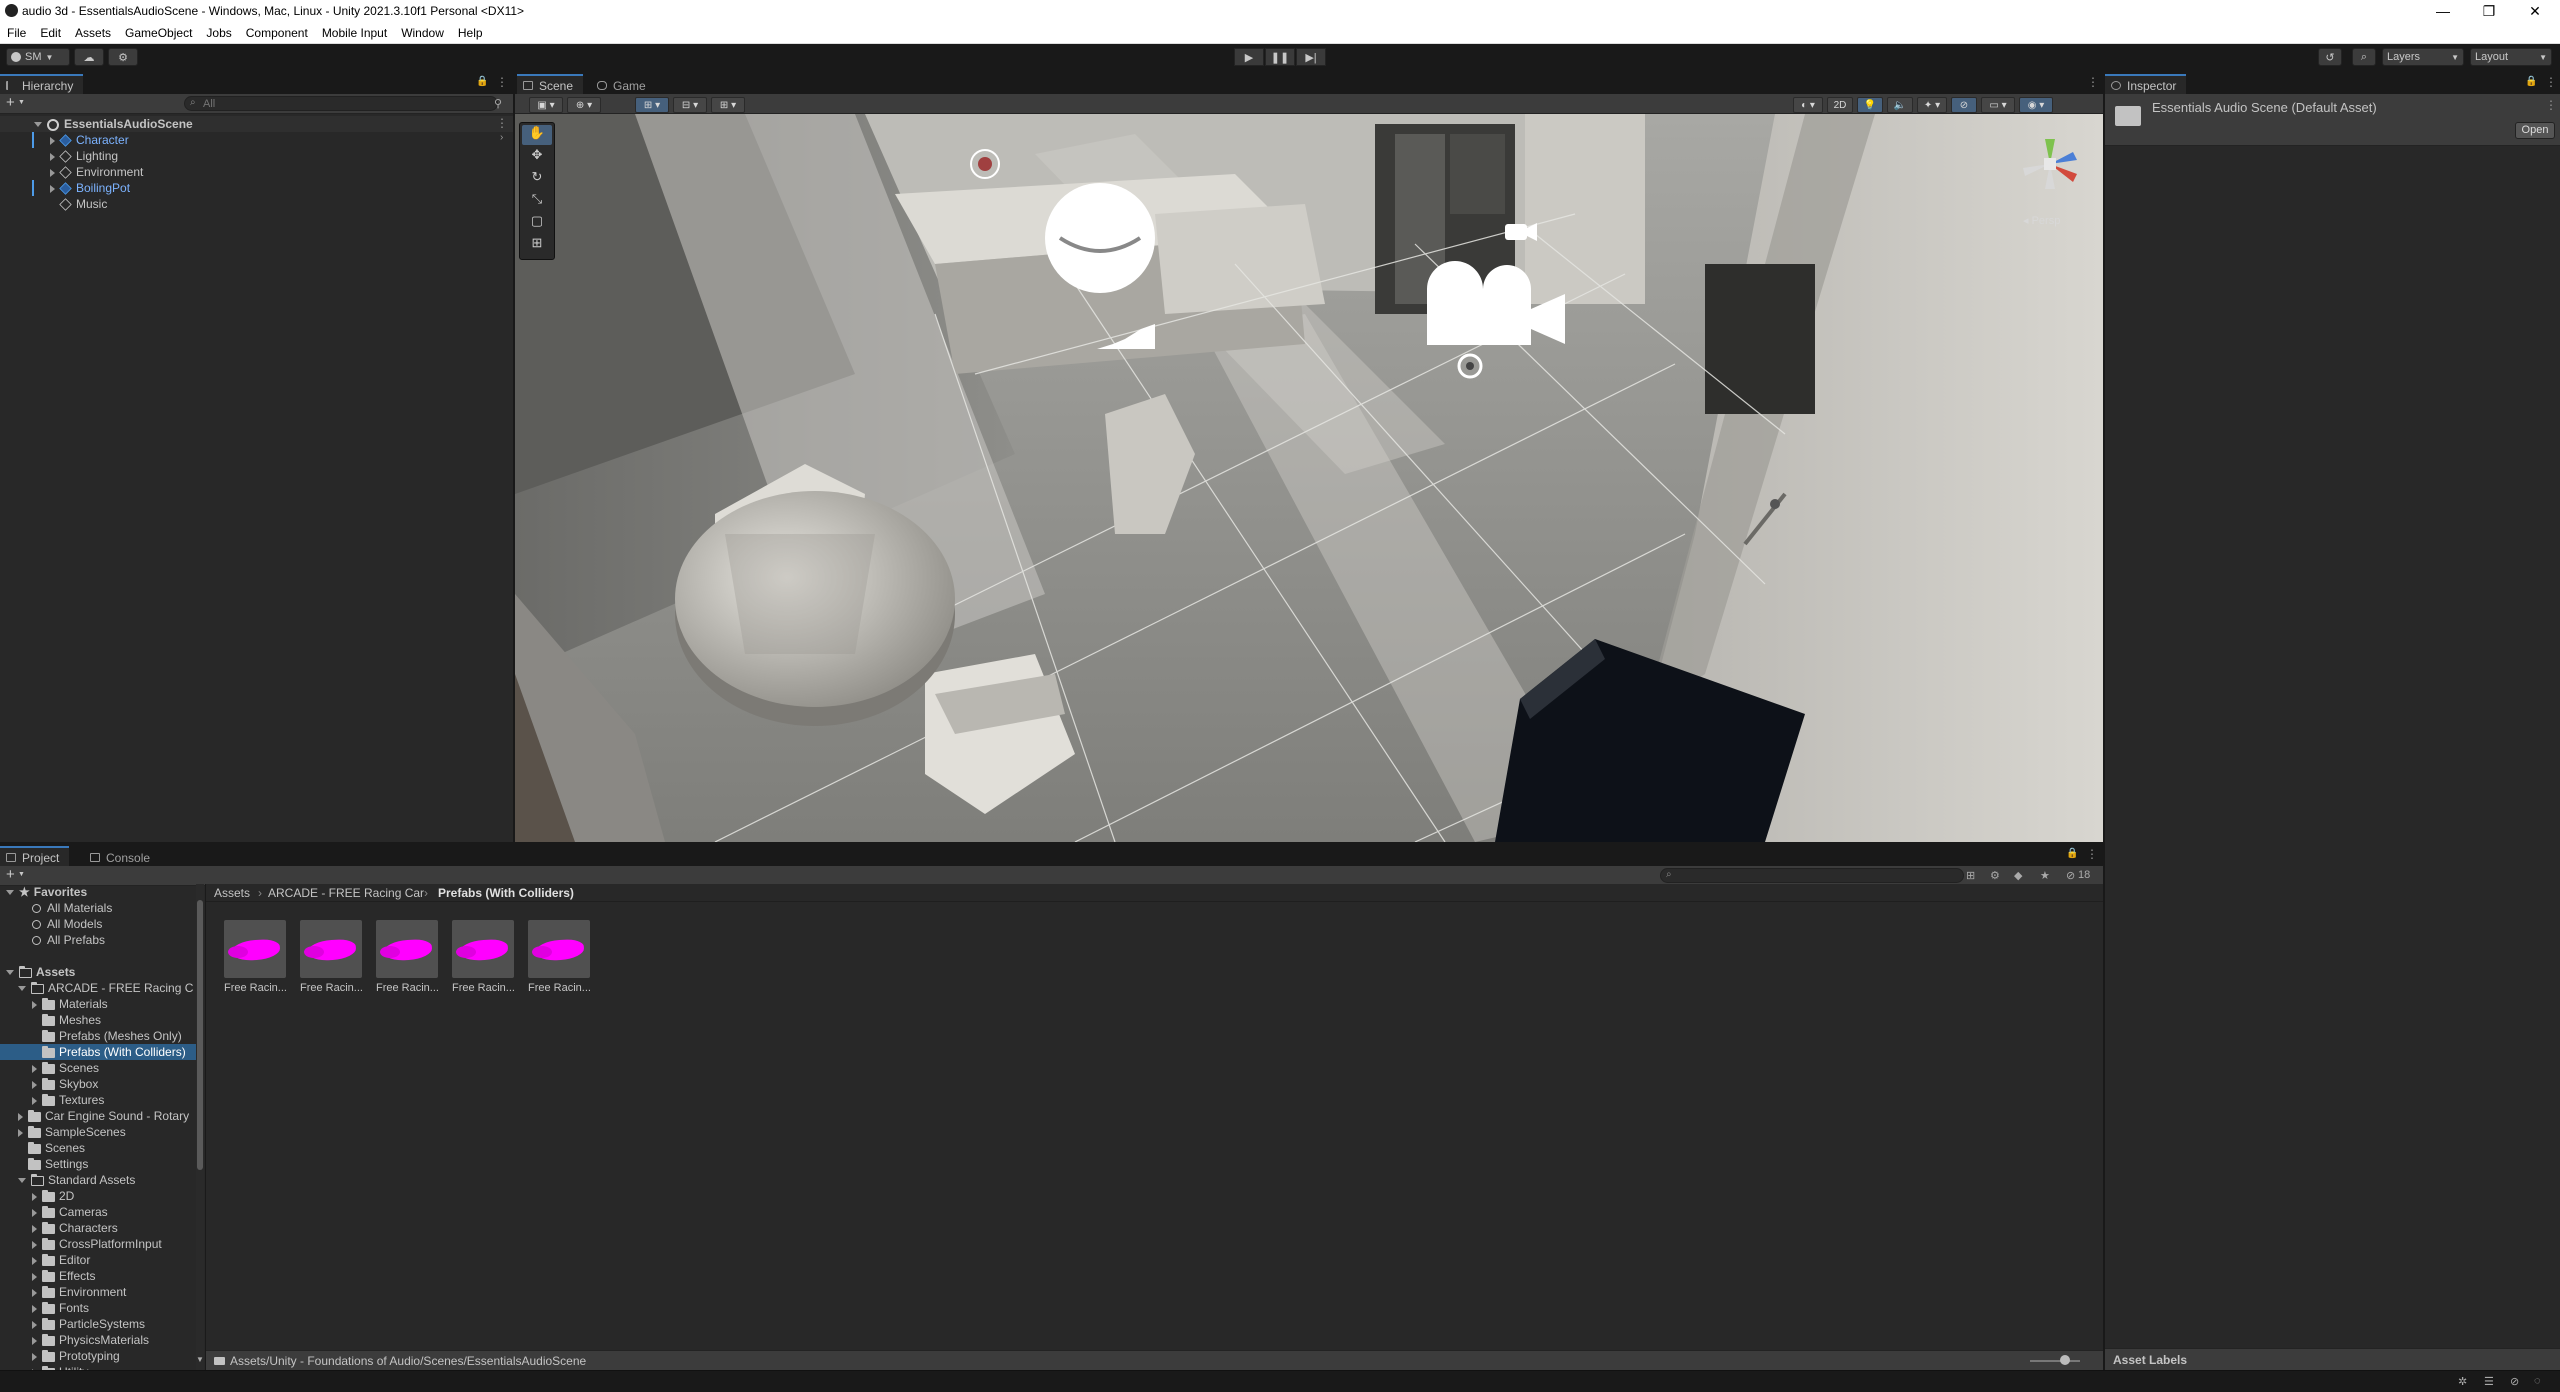 The image size is (2560, 1392). I want to click on project-tree-item: Effects, so click(98, 1276).